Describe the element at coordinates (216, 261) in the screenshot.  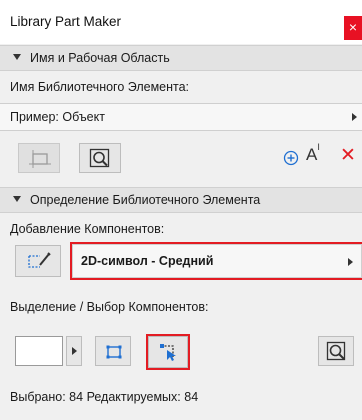
I see `component-type-dropdown: 2D-символ - Средний` at that location.